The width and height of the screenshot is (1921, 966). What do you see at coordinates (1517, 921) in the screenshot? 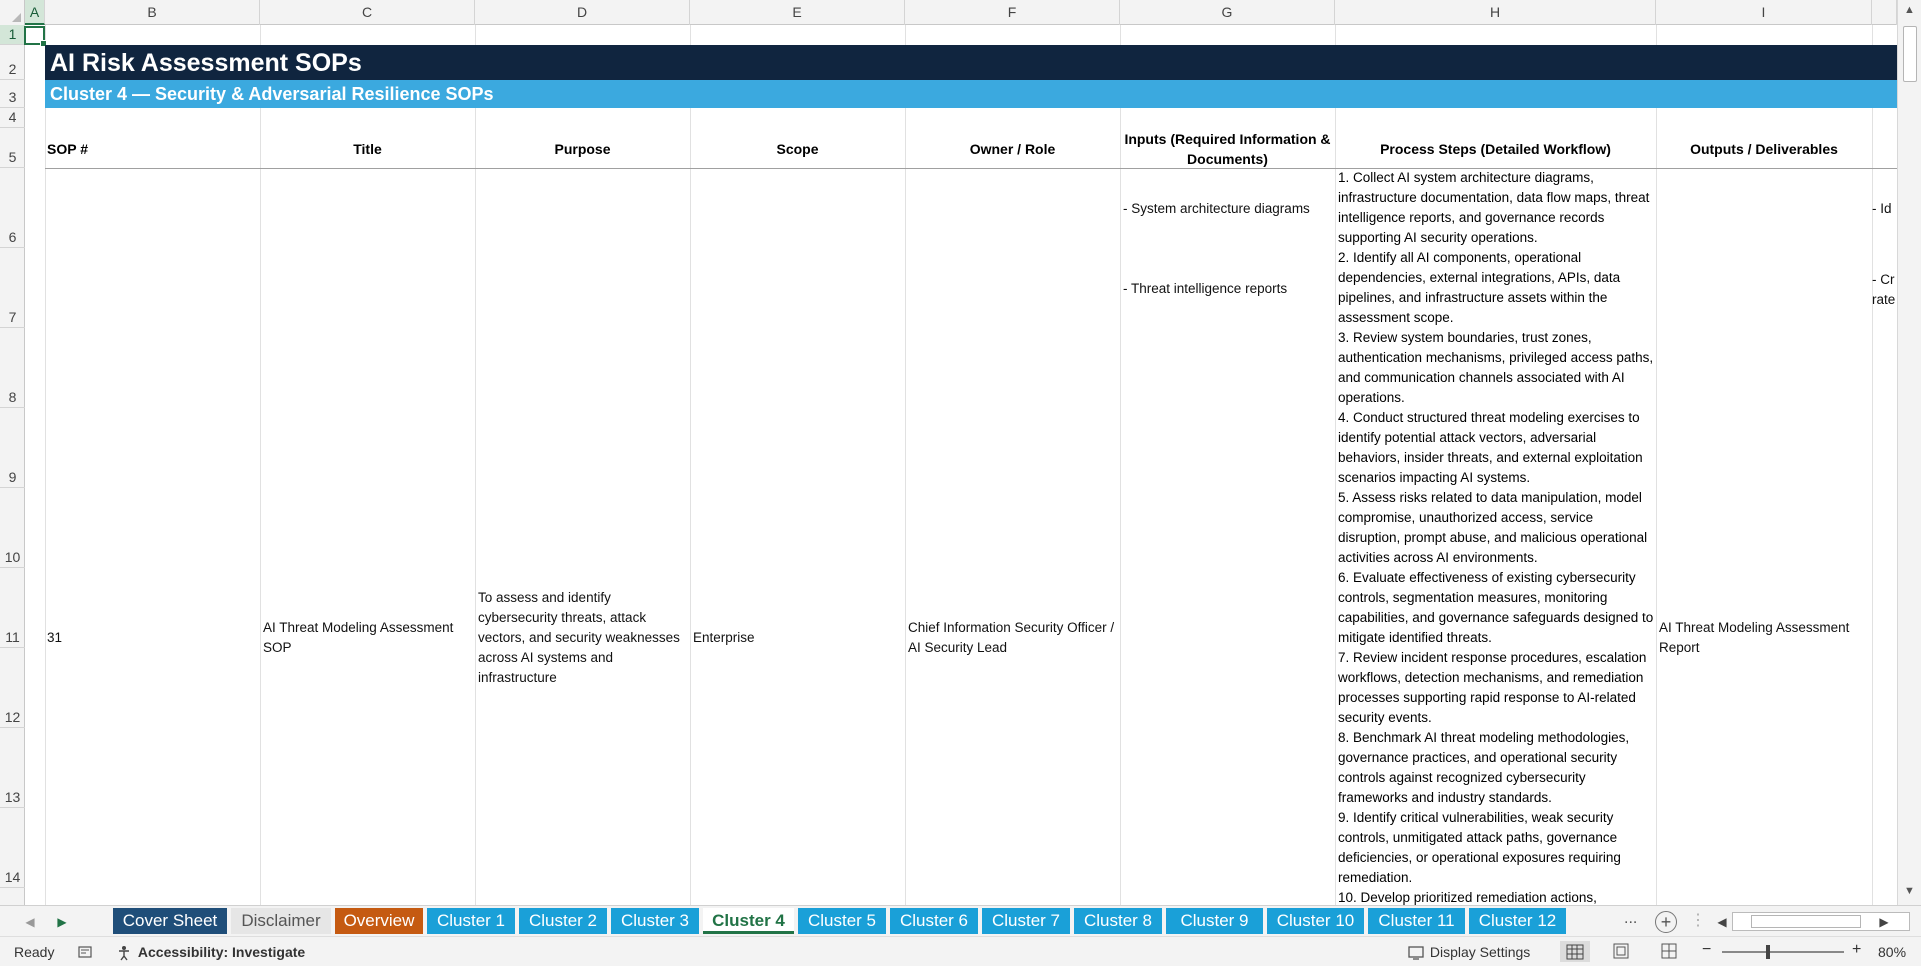
I see `sheet-tab-cluster-12: Cluster 12` at bounding box center [1517, 921].